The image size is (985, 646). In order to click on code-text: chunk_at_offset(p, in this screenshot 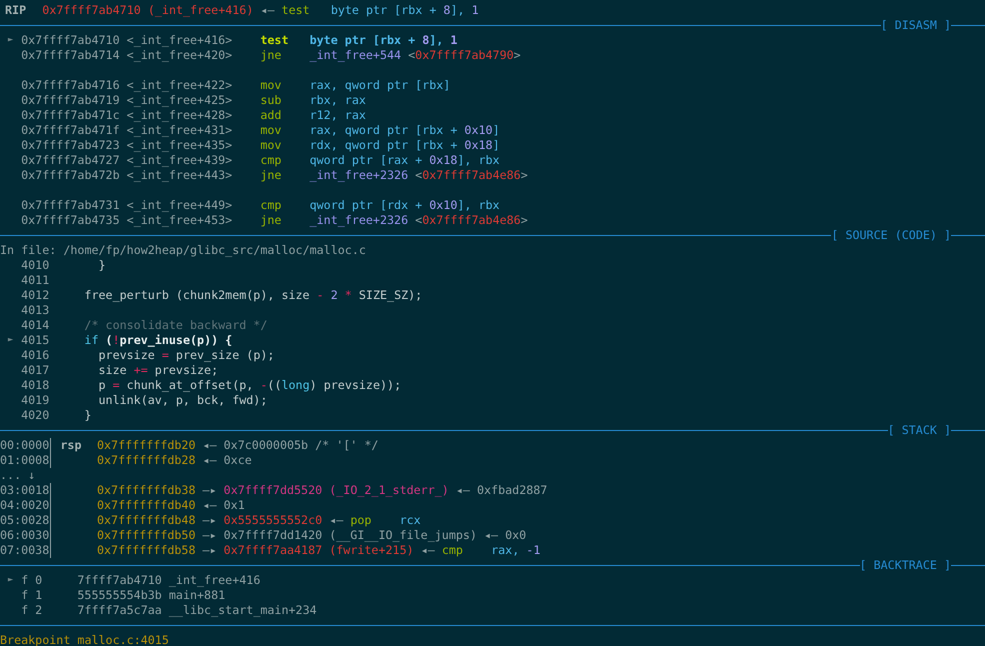, I will do `click(190, 385)`.